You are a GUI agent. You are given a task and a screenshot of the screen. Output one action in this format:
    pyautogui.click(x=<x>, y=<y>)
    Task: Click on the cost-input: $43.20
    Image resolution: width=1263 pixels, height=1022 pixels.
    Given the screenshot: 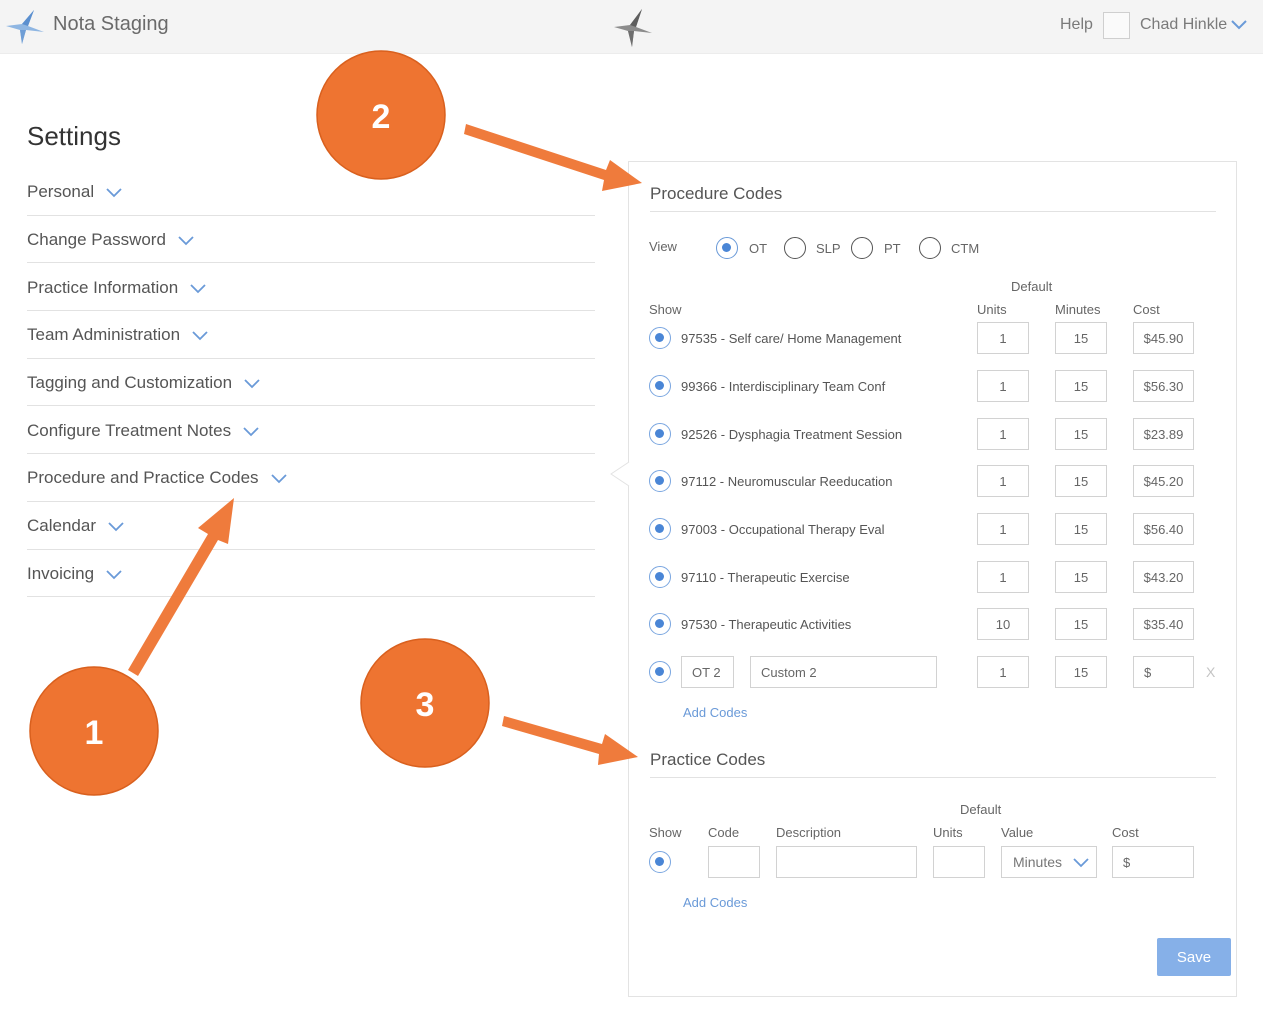 What is the action you would take?
    pyautogui.click(x=1163, y=577)
    